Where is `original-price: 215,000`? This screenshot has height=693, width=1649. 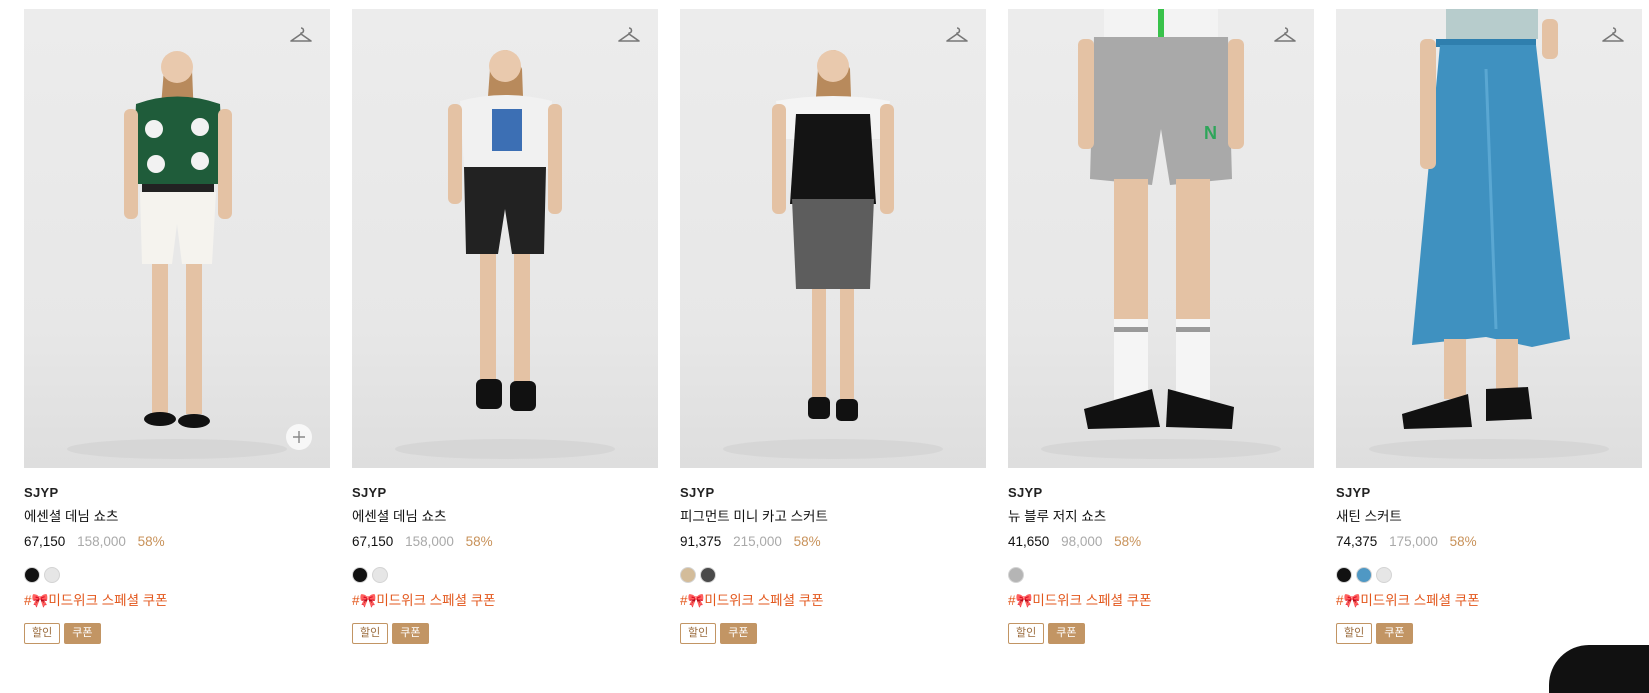
original-price: 215,000 is located at coordinates (757, 541).